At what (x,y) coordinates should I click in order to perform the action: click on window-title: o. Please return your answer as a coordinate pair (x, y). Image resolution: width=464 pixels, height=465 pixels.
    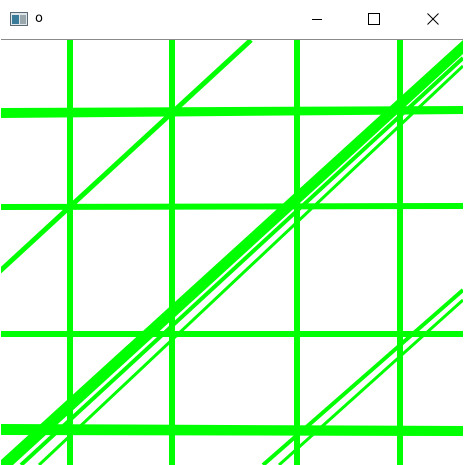
    Looking at the image, I should click on (39, 18).